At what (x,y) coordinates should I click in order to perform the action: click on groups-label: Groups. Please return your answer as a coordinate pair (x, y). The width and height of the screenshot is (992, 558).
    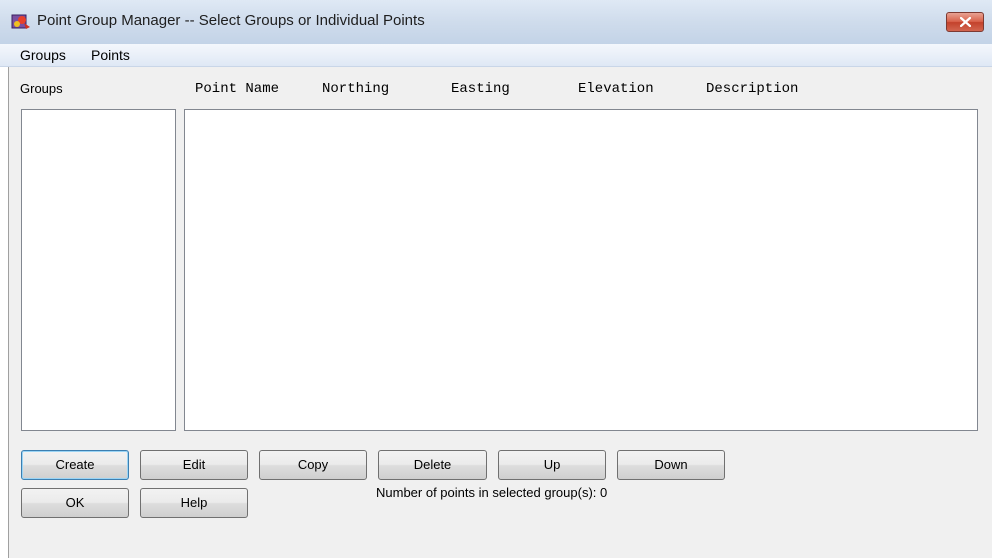
    Looking at the image, I should click on (41, 88).